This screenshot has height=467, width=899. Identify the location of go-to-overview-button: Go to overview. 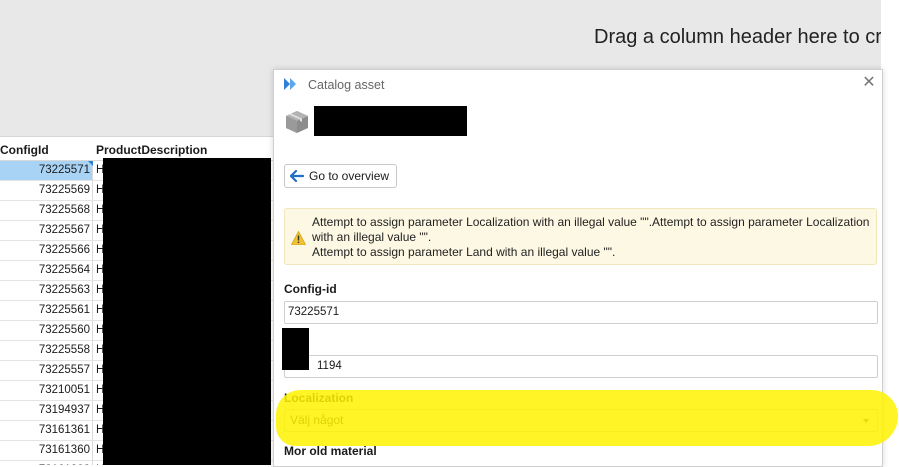
(341, 176).